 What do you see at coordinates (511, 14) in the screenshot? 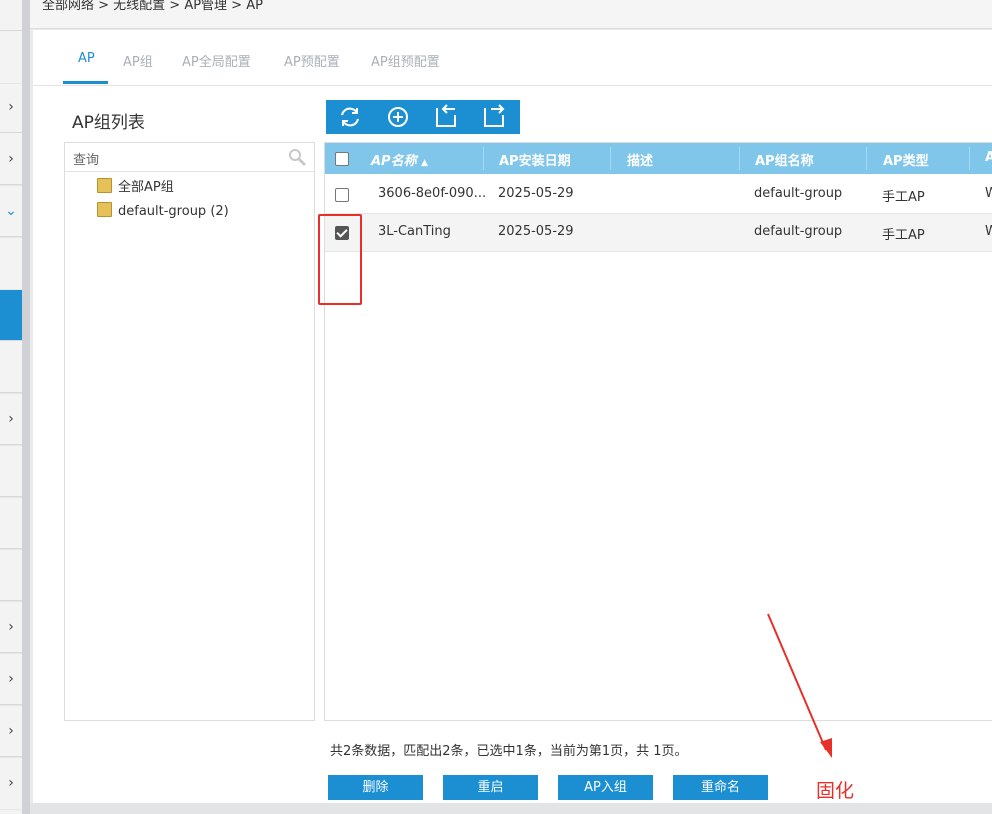
I see `top-bar: 全部网络 > 无线配置 > AP管理 > AP` at bounding box center [511, 14].